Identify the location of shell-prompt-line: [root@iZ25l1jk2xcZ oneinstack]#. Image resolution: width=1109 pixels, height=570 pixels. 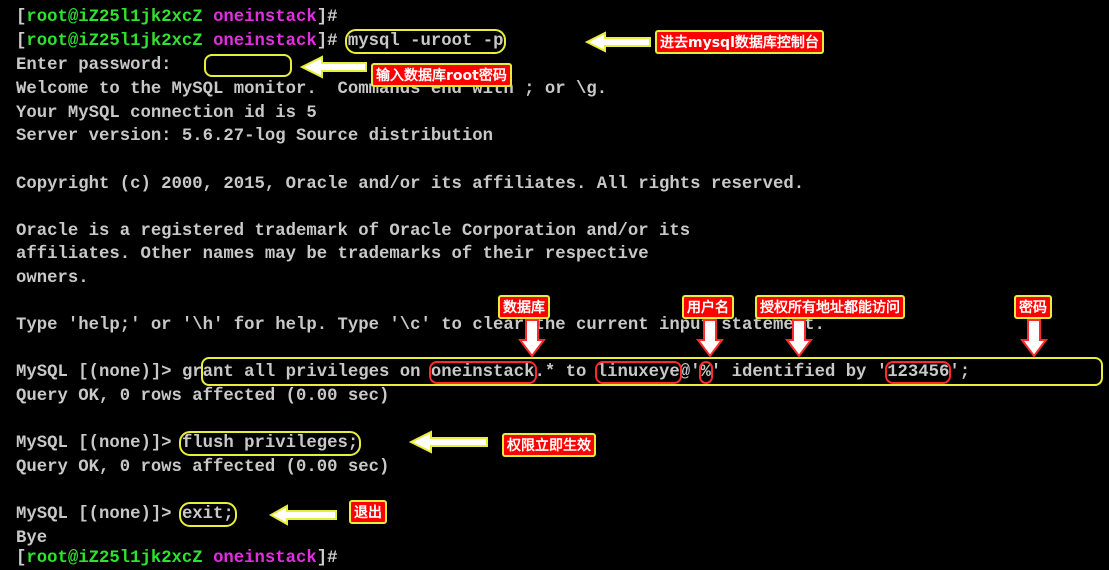
(177, 17).